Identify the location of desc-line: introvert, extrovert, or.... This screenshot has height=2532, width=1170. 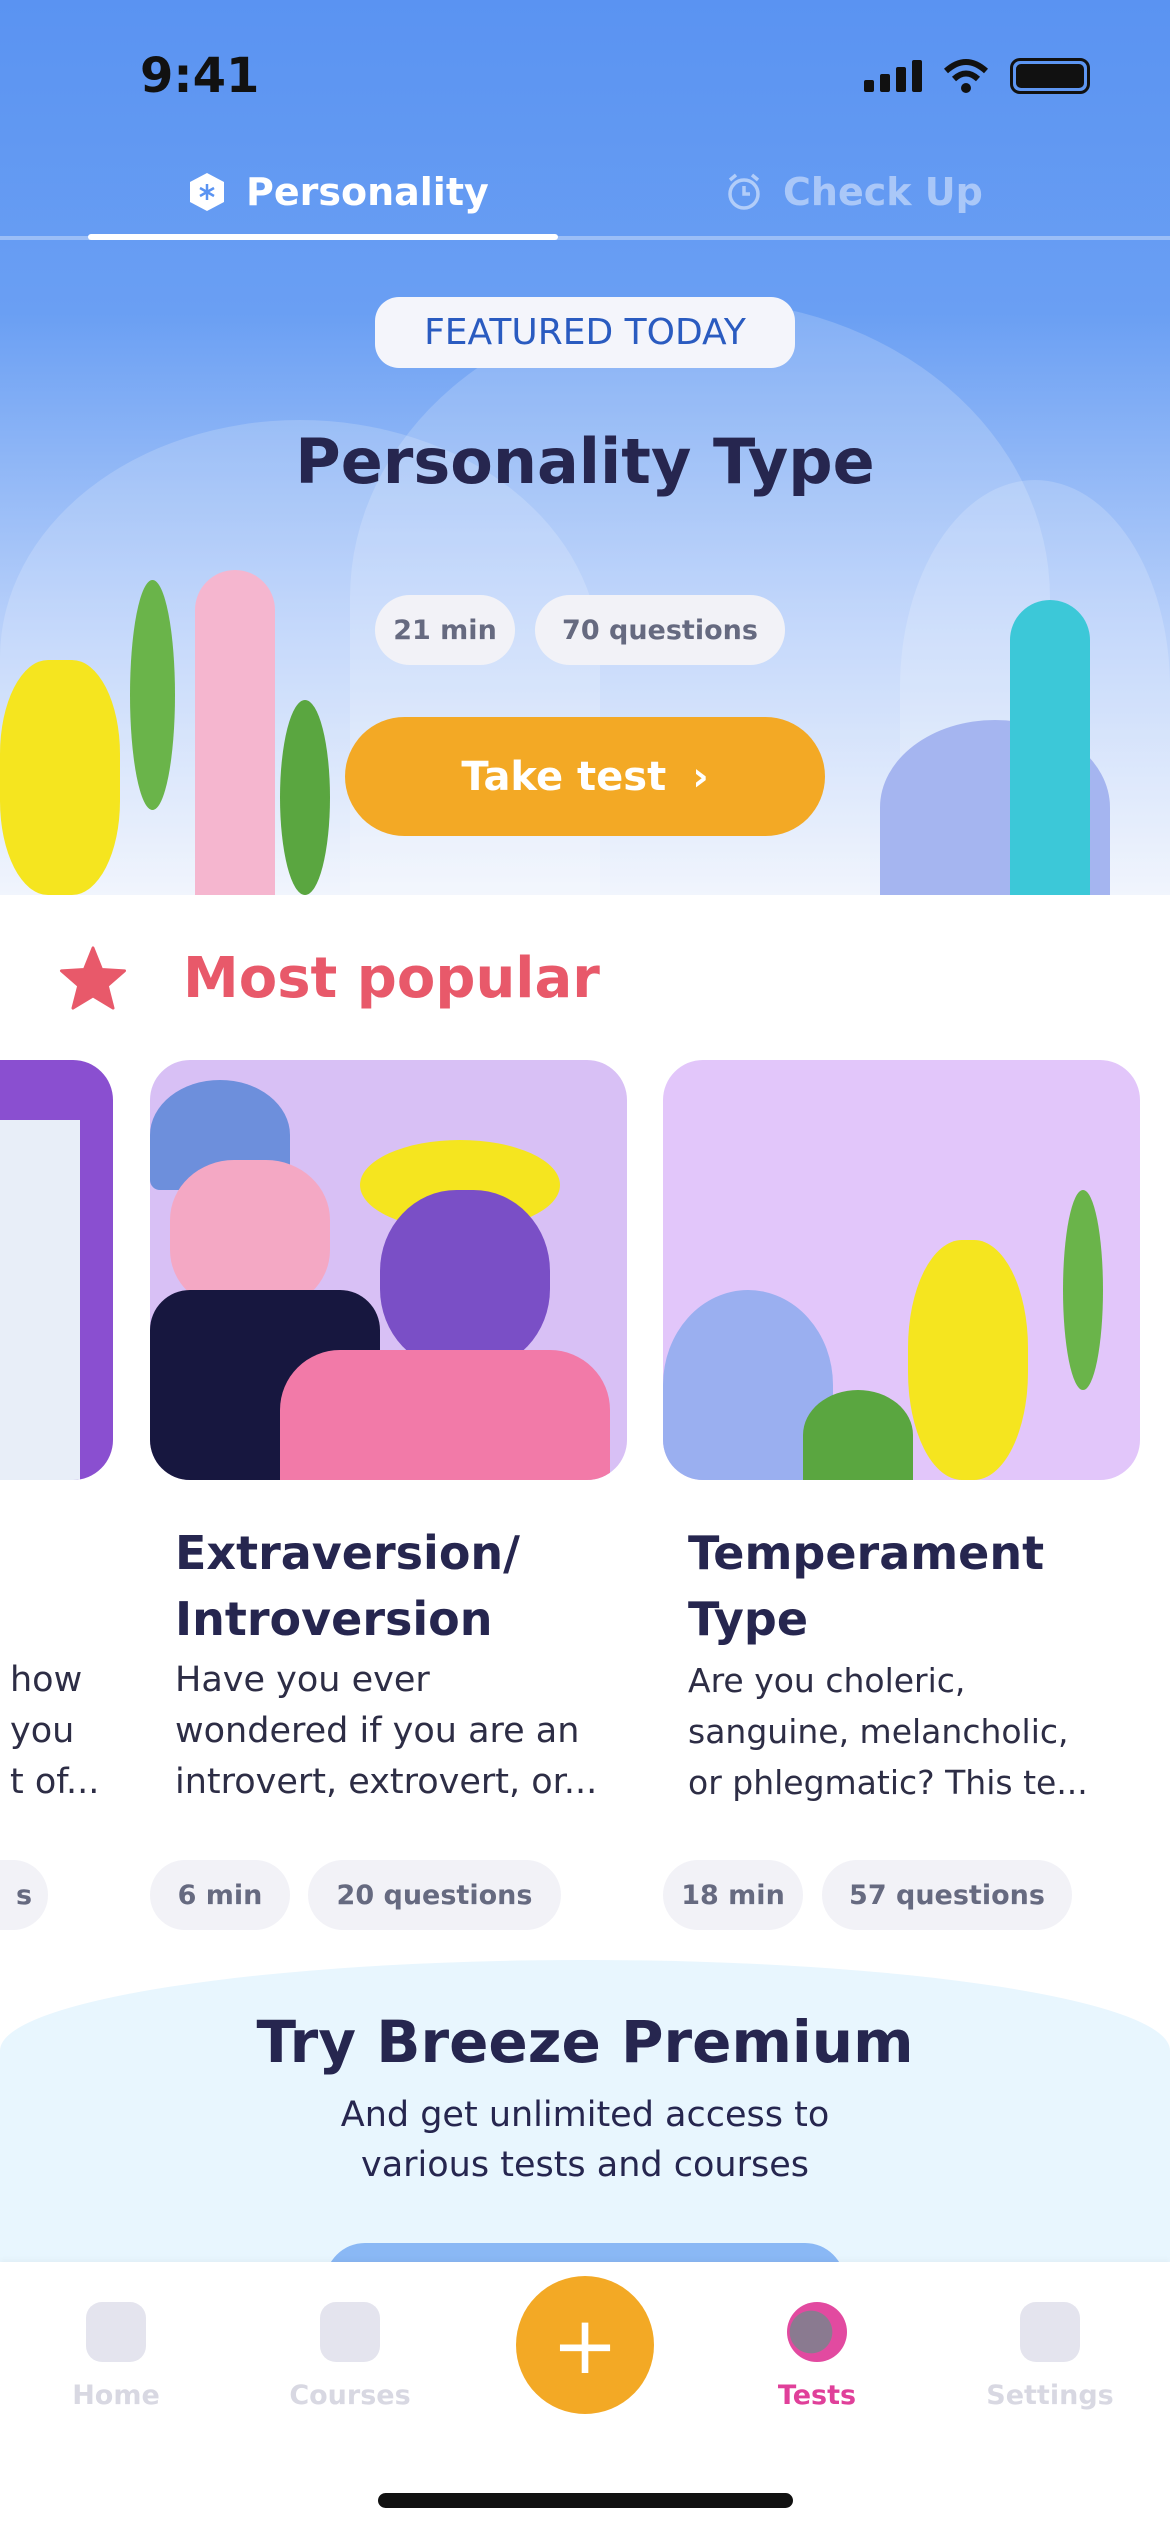
(386, 1782).